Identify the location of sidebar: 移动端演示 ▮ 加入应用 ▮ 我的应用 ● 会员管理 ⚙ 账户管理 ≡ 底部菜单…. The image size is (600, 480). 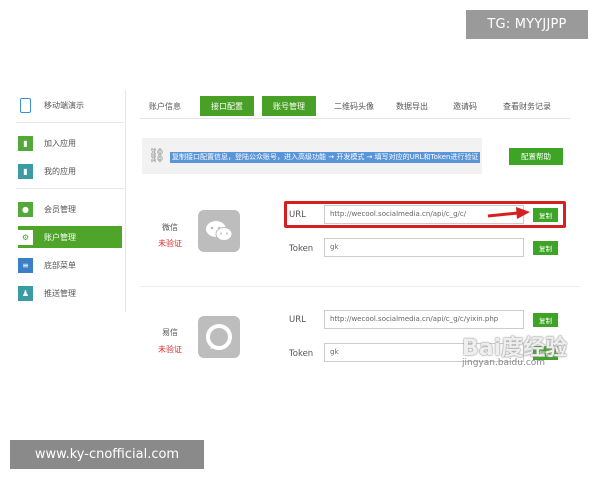
(69, 201).